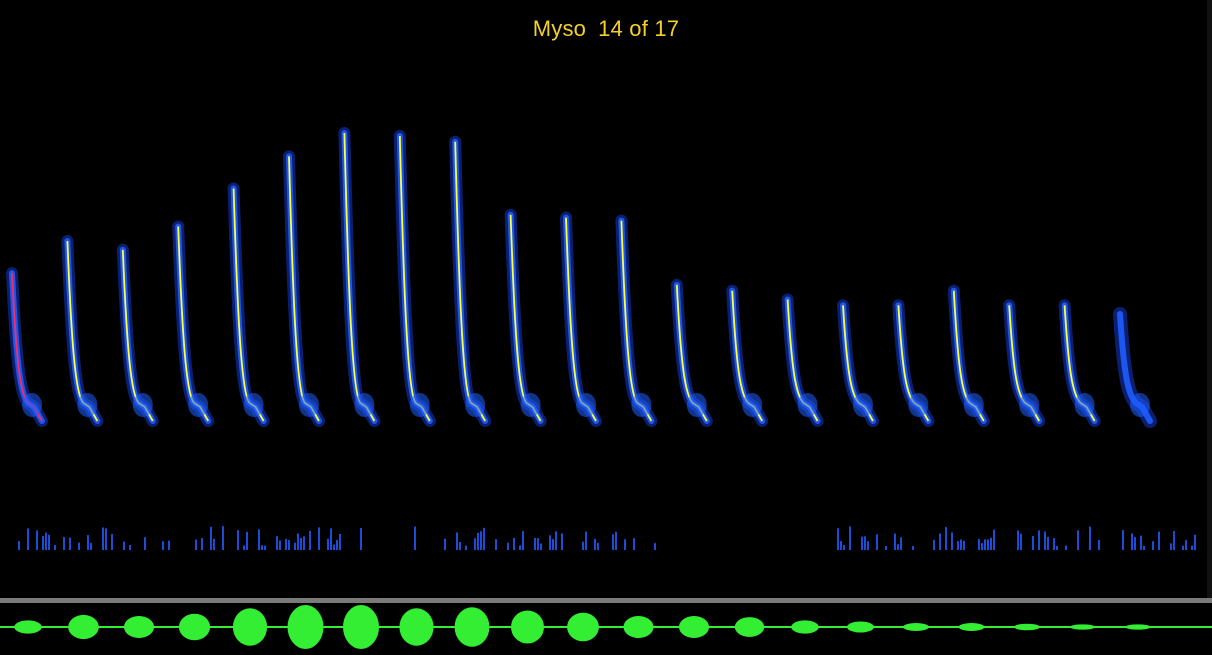  What do you see at coordinates (1209, 299) in the screenshot?
I see `panel-edge` at bounding box center [1209, 299].